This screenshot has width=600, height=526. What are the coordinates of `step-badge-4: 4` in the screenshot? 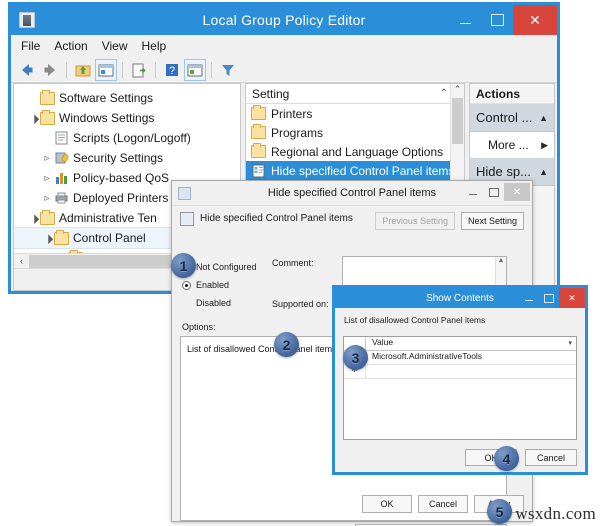 It's located at (506, 458).